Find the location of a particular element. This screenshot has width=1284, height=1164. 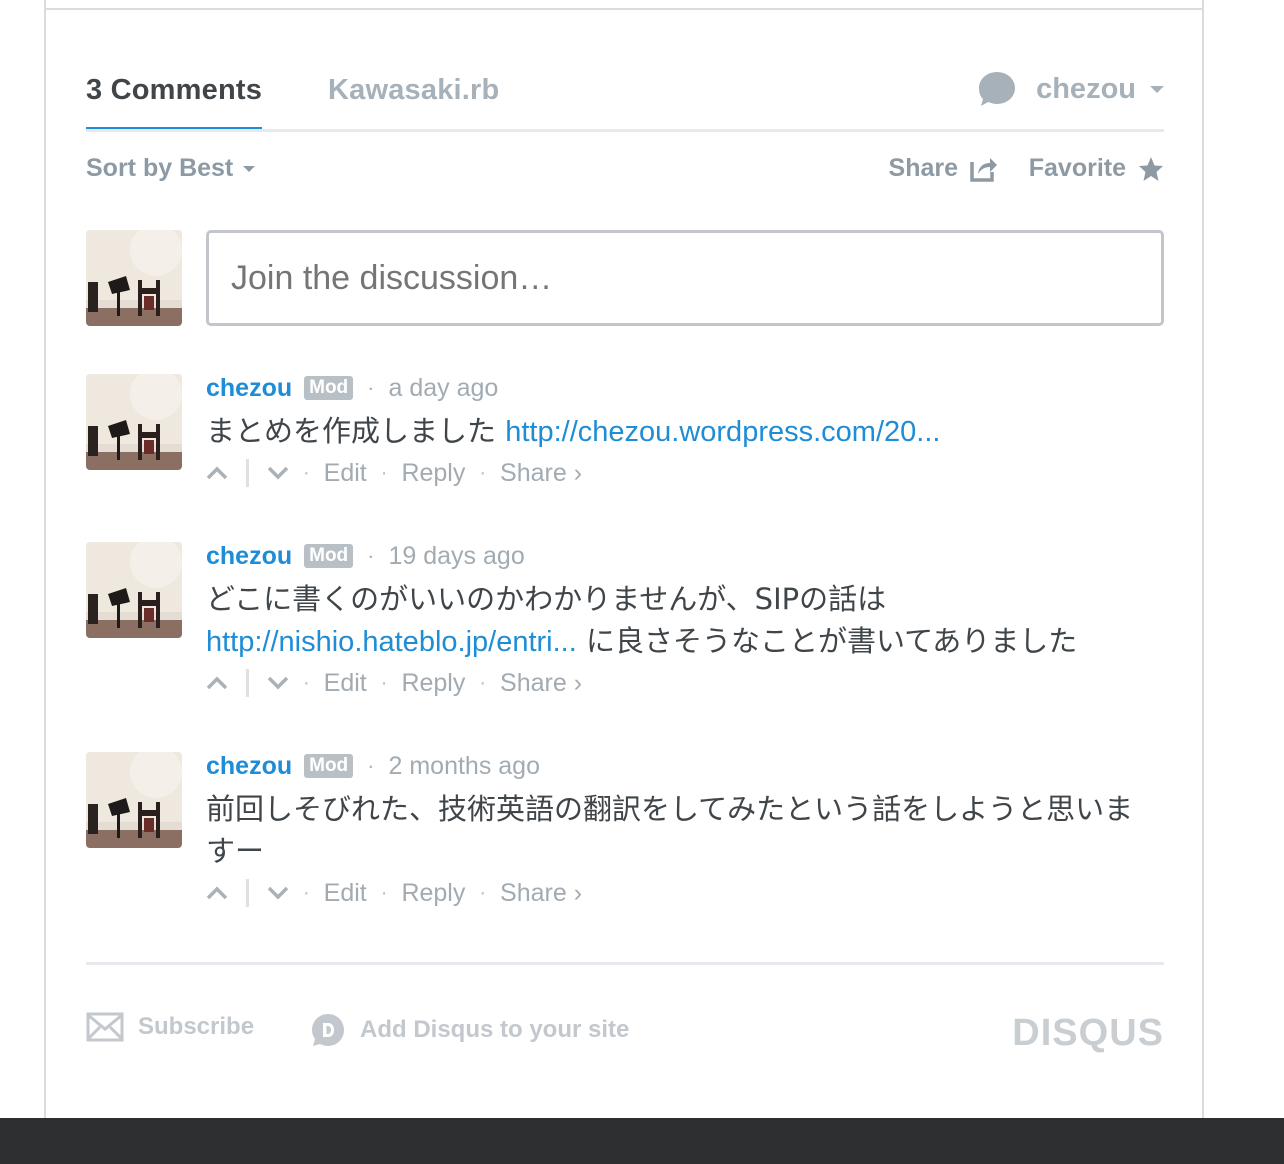

thread-toolbar: Sort by Best Share Favorite is located at coordinates (625, 170).